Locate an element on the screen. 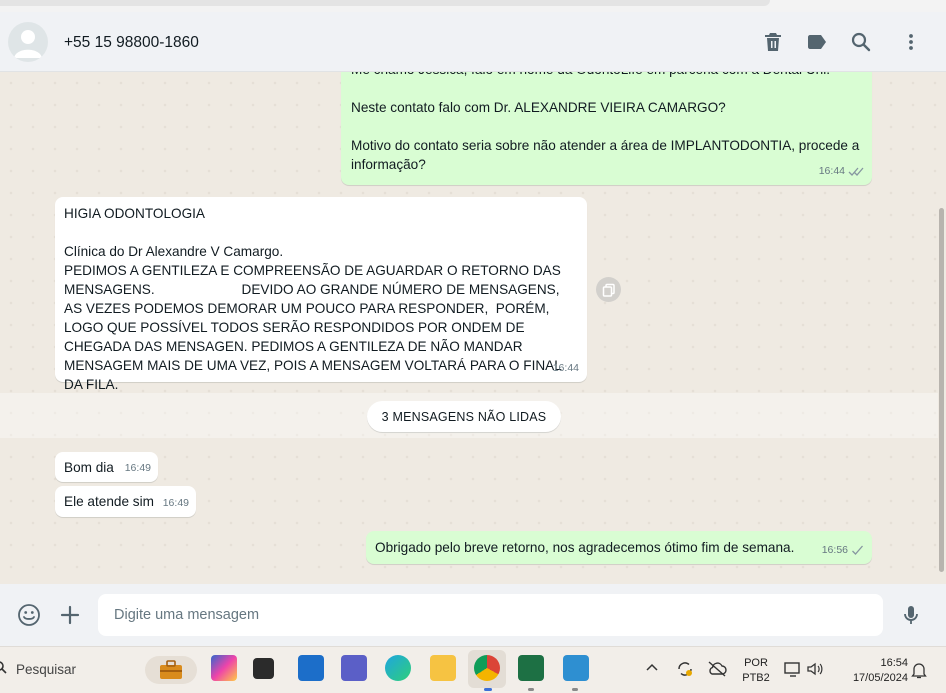 The height and width of the screenshot is (693, 946). single-check-icon is located at coordinates (857, 550).